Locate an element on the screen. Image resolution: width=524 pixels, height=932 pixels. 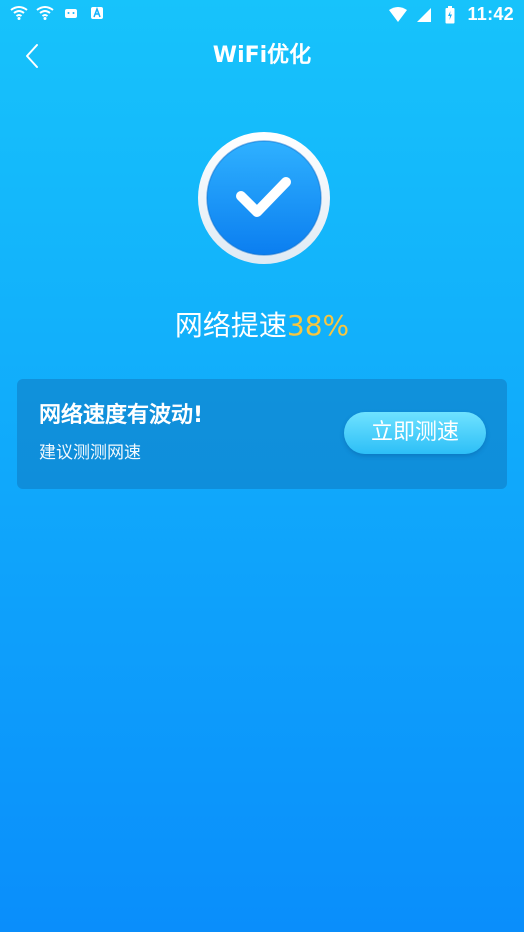
speed-percent: 38% is located at coordinates (318, 325).